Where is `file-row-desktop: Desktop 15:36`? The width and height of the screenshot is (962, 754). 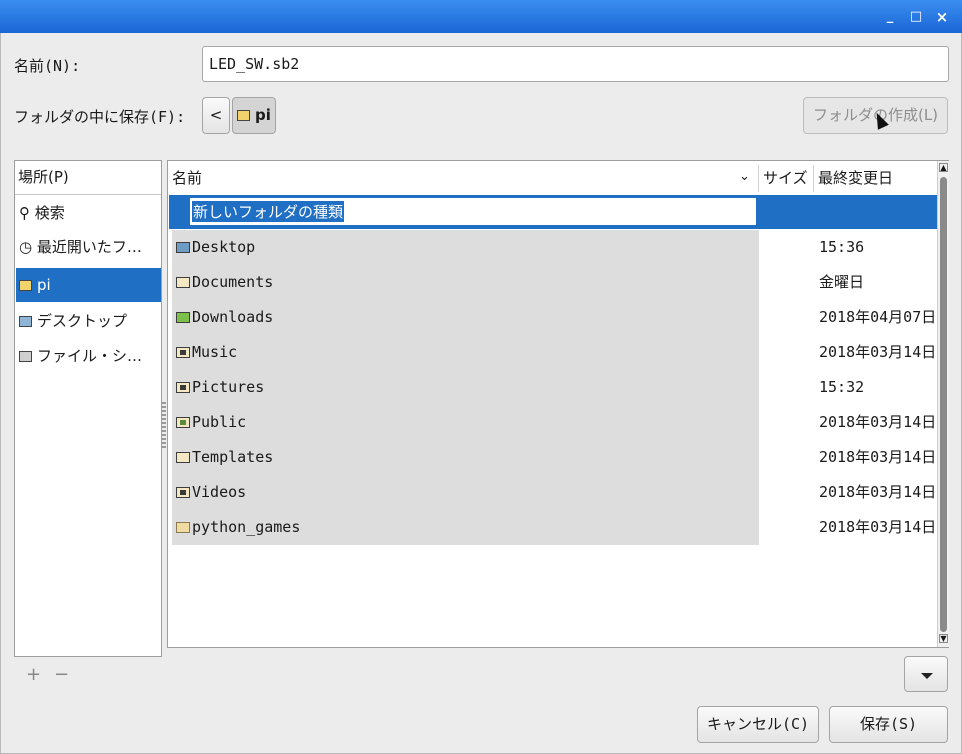 file-row-desktop: Desktop 15:36 is located at coordinates (553, 247).